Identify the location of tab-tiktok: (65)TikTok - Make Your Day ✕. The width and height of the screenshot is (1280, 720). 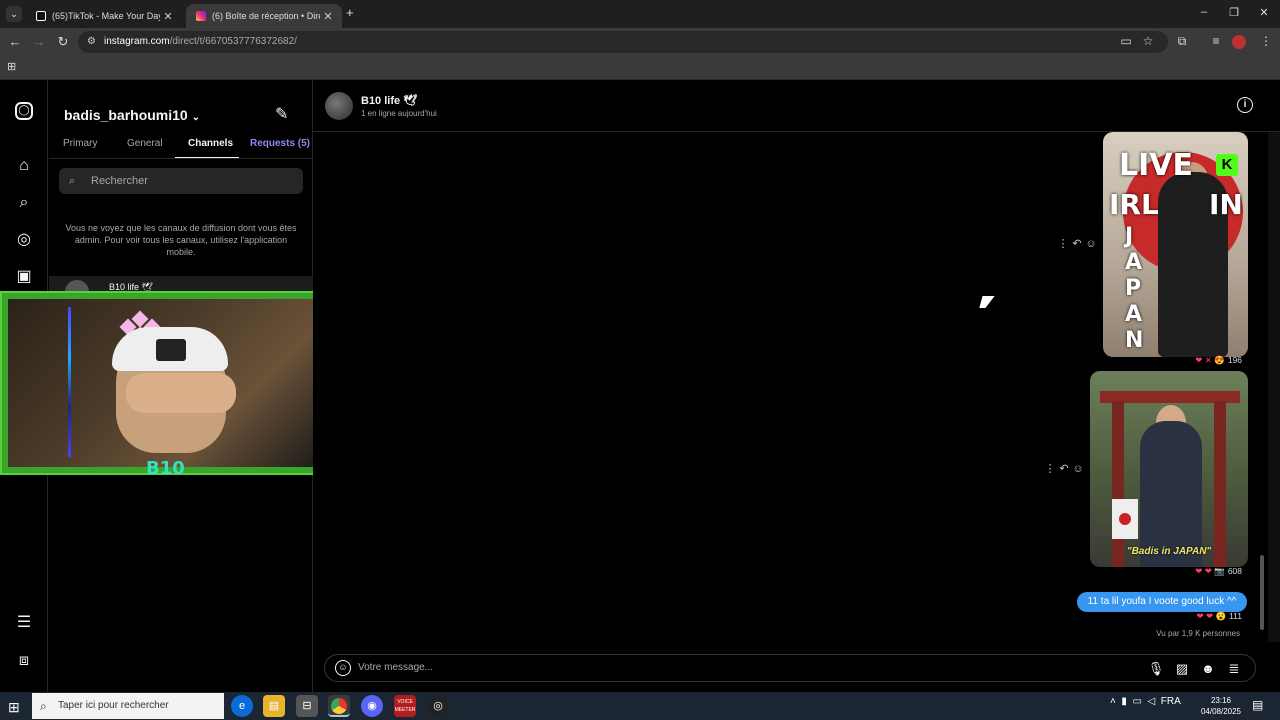
(104, 16).